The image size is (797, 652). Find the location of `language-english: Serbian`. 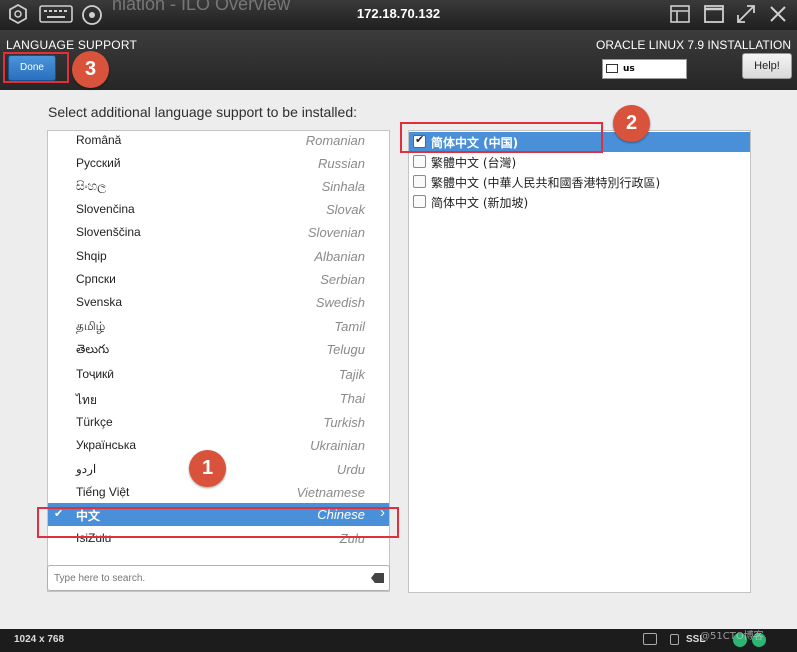

language-english: Serbian is located at coordinates (342, 279).